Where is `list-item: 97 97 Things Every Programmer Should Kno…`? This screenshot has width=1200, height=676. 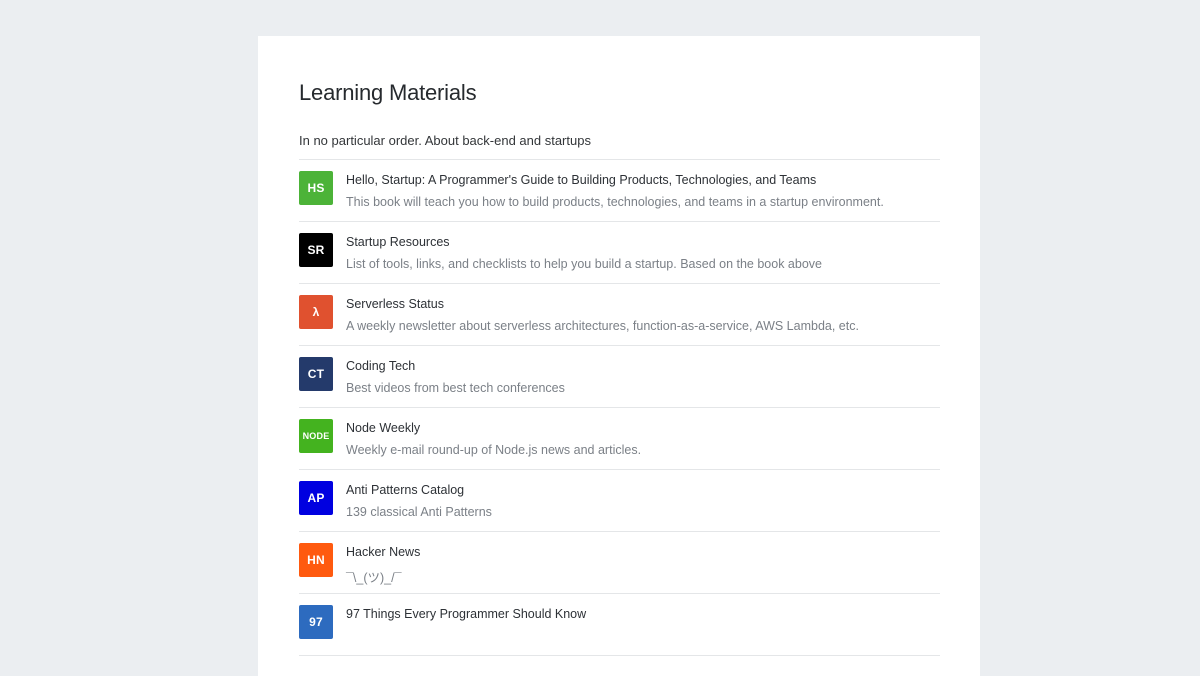
list-item: 97 97 Things Every Programmer Should Kno… is located at coordinates (619, 625).